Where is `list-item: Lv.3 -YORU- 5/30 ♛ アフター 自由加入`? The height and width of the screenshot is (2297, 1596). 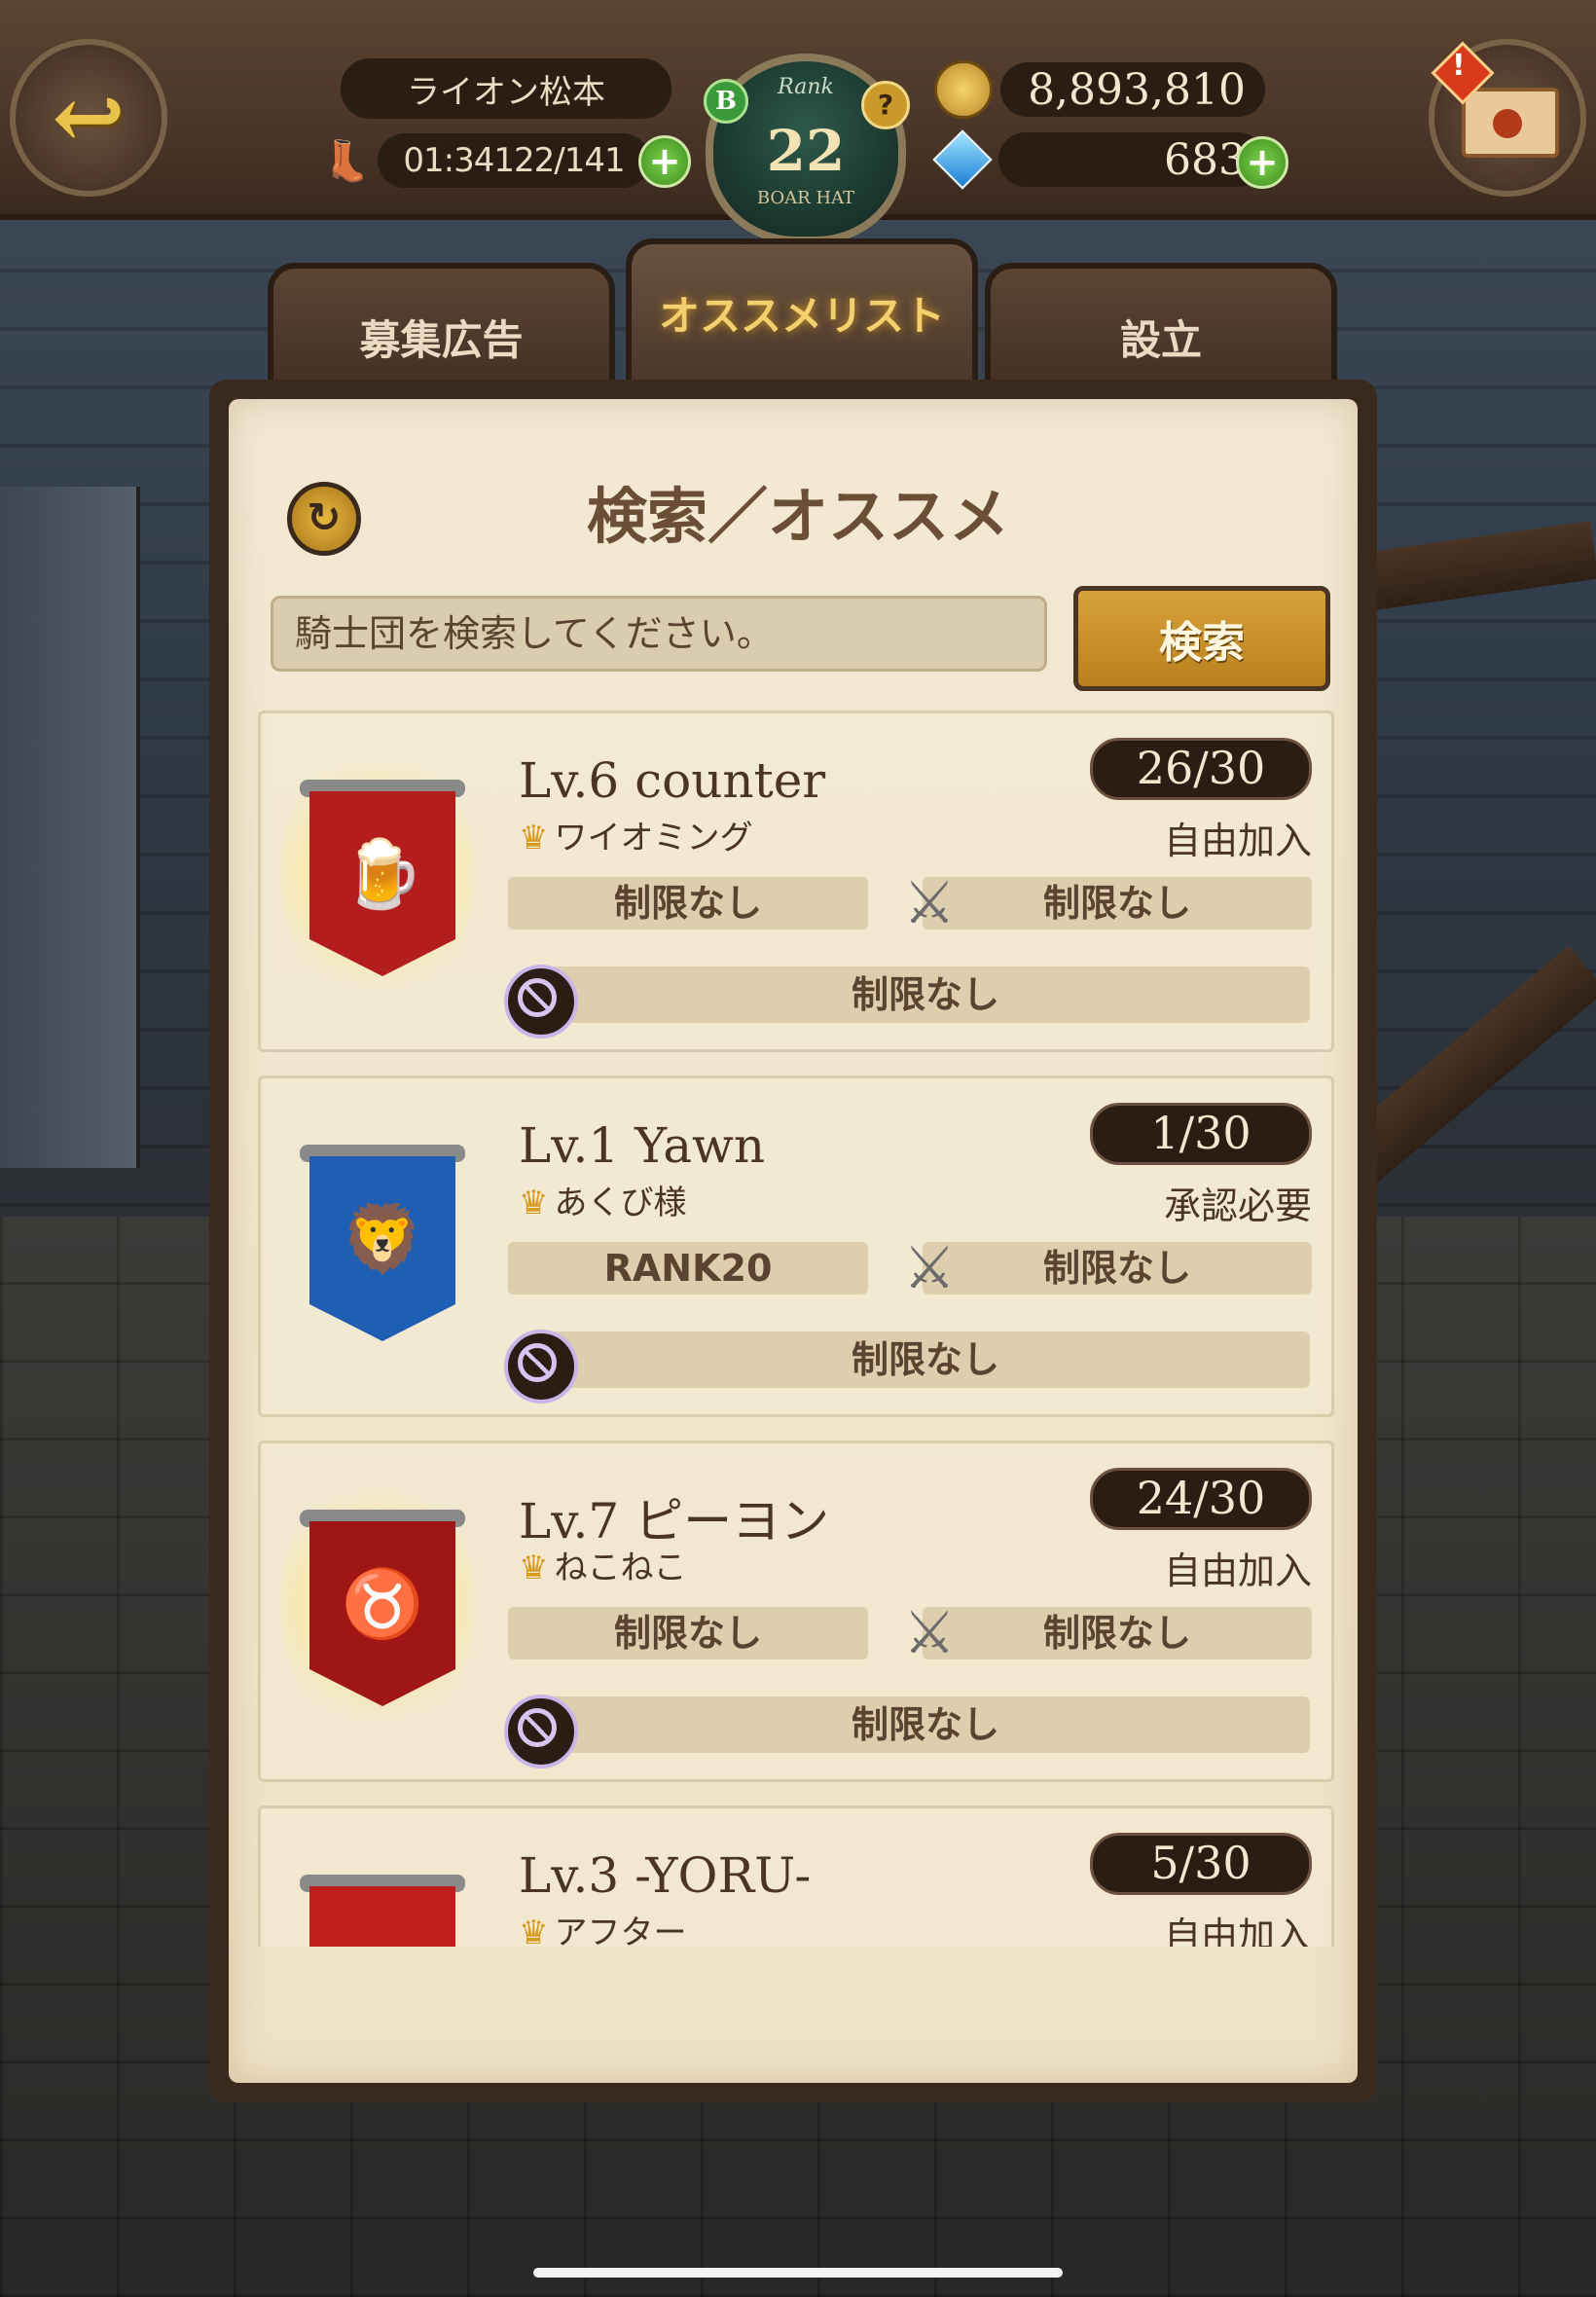
list-item: Lv.3 -YORU- 5/30 ♛ アフター 自由加入 is located at coordinates (796, 1876).